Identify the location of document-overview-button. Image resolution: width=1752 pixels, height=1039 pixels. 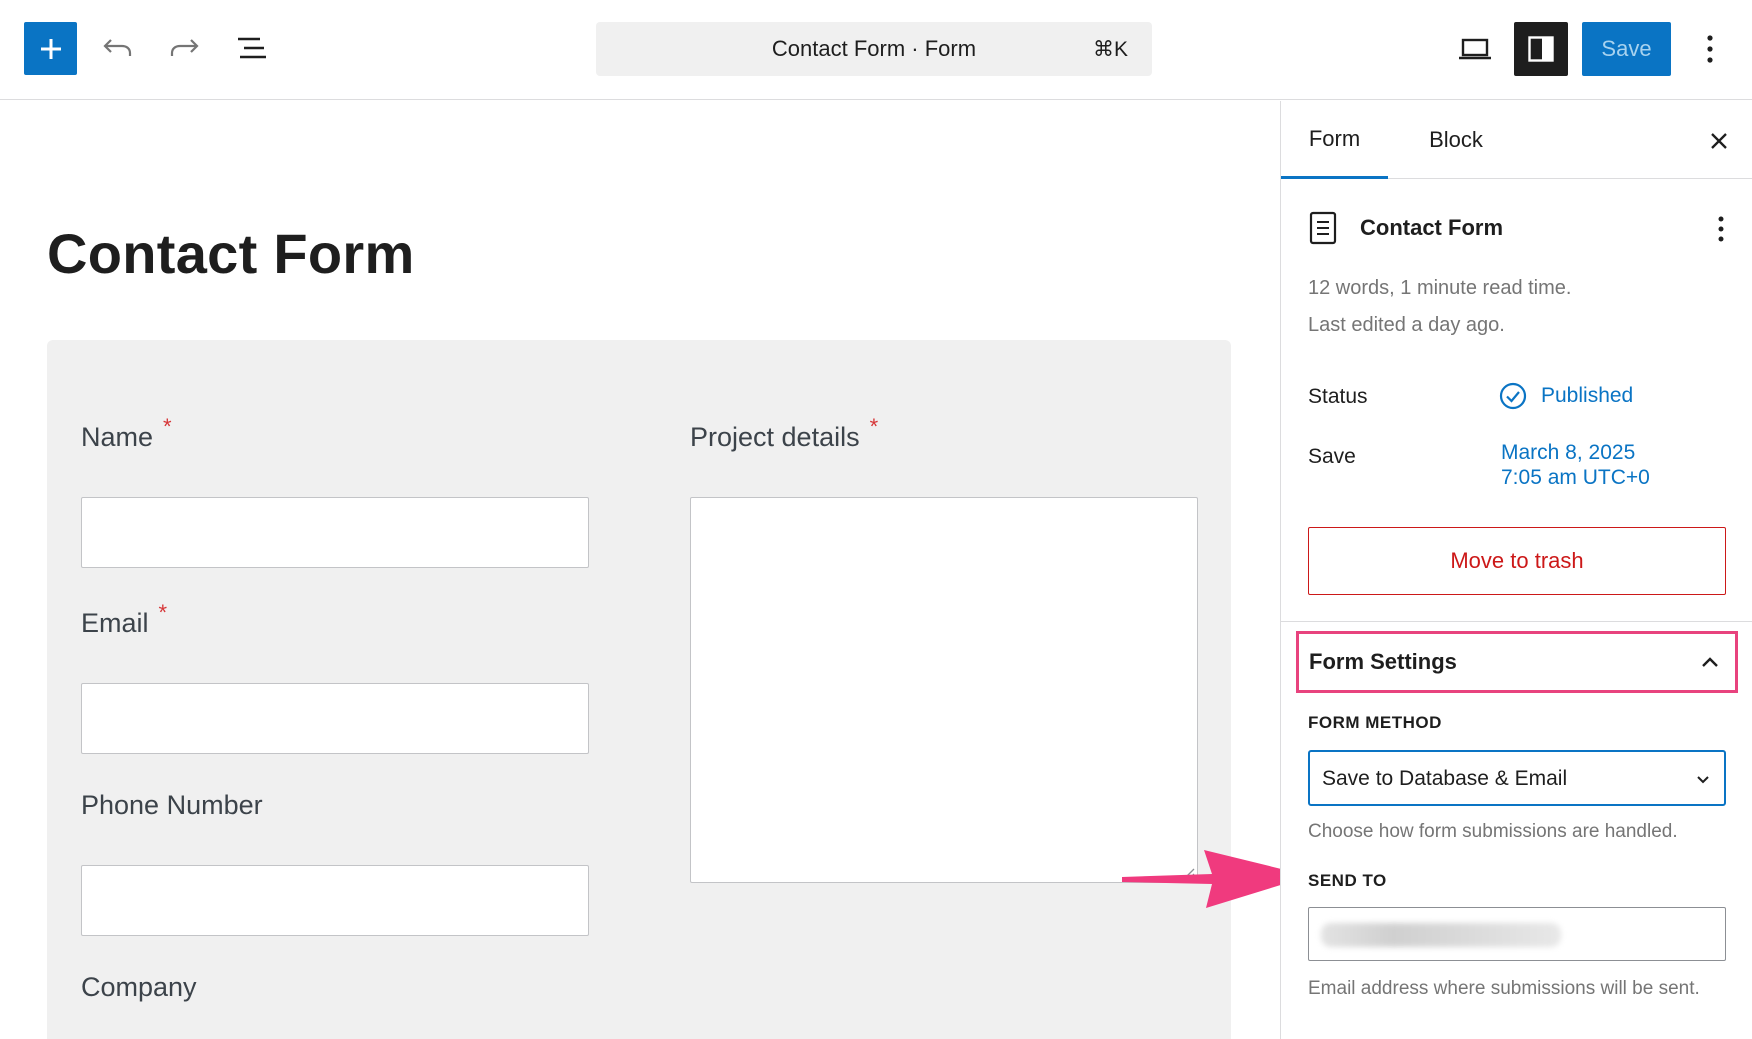
(252, 48).